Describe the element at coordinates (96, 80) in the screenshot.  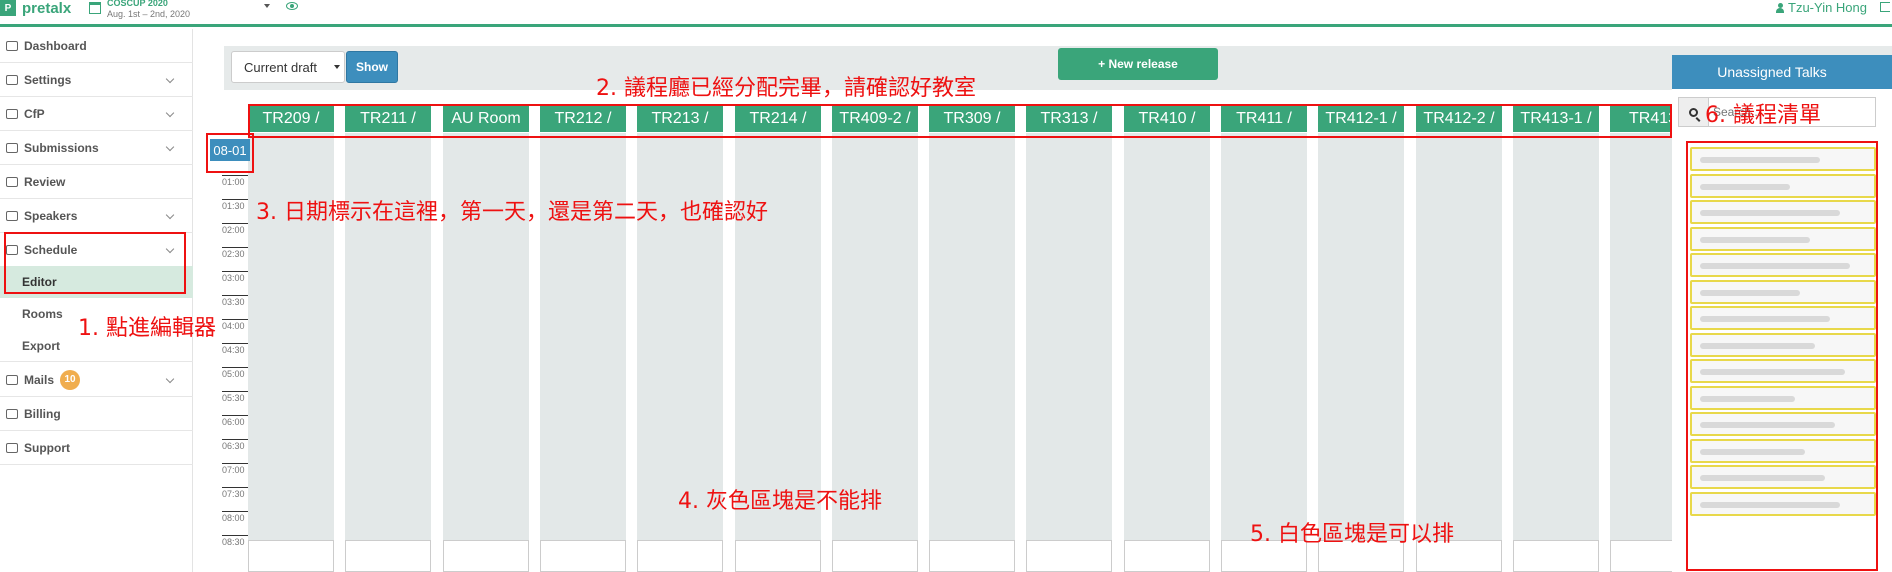
I see `sidebar-item-settings: Settings` at that location.